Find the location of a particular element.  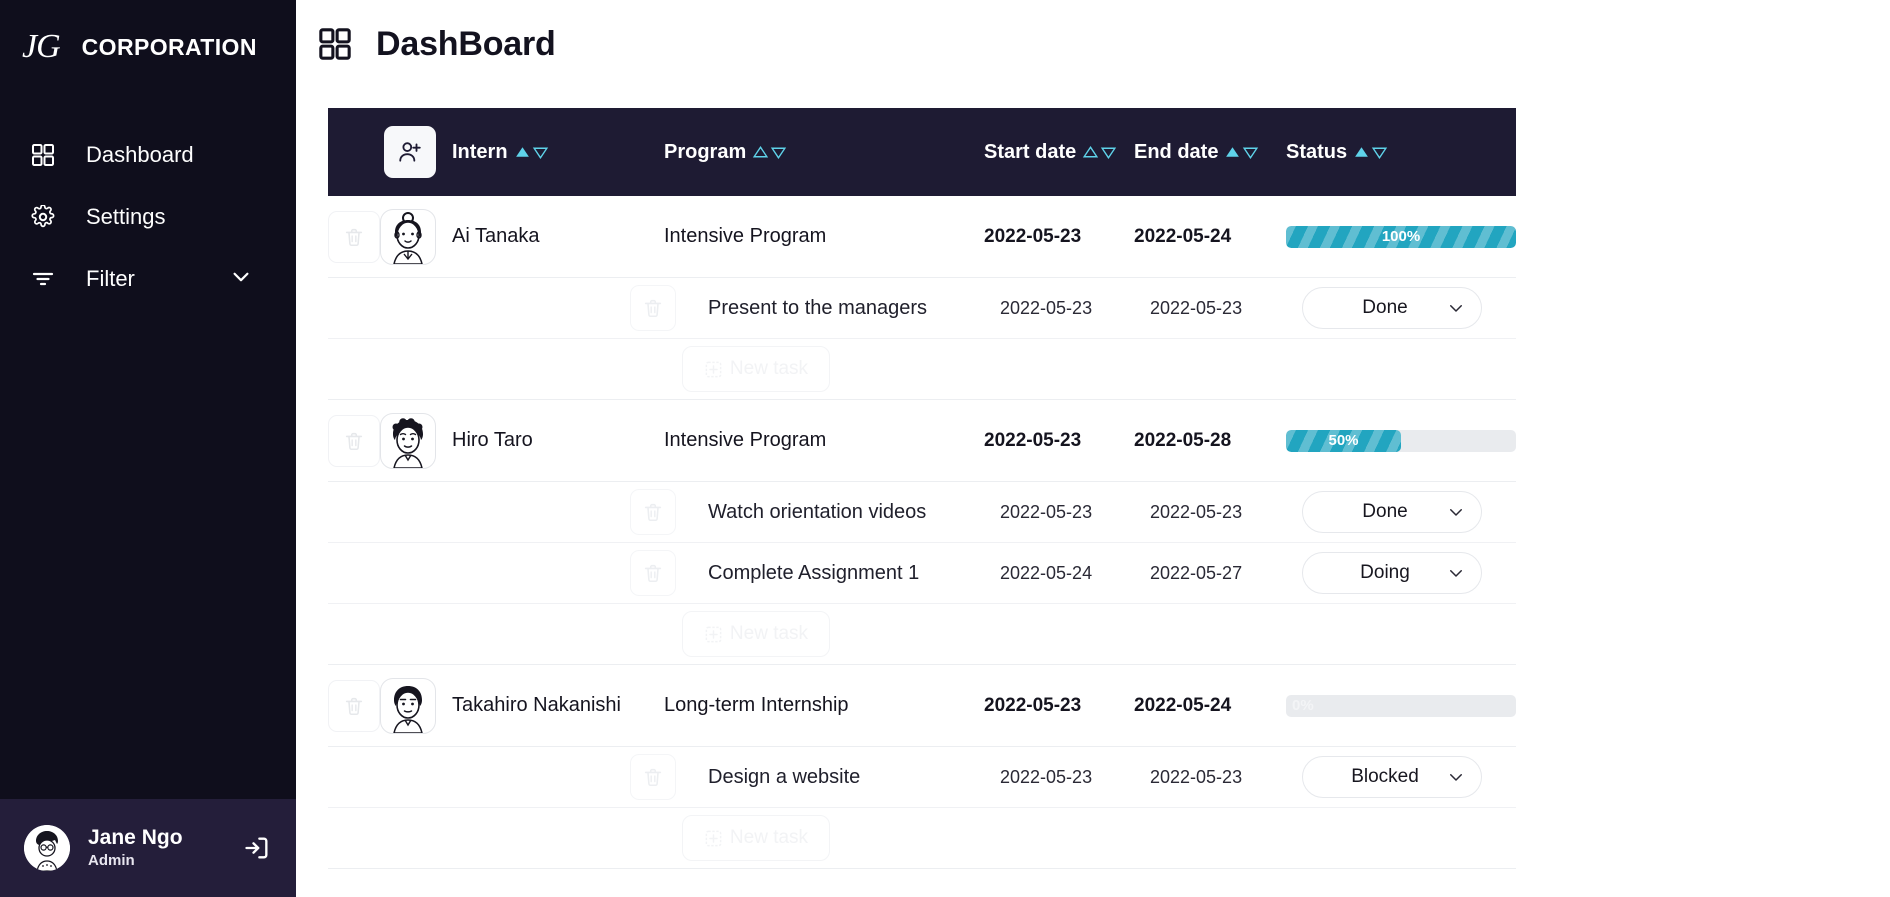

program-cell: Long-term Internship is located at coordinates (824, 705).